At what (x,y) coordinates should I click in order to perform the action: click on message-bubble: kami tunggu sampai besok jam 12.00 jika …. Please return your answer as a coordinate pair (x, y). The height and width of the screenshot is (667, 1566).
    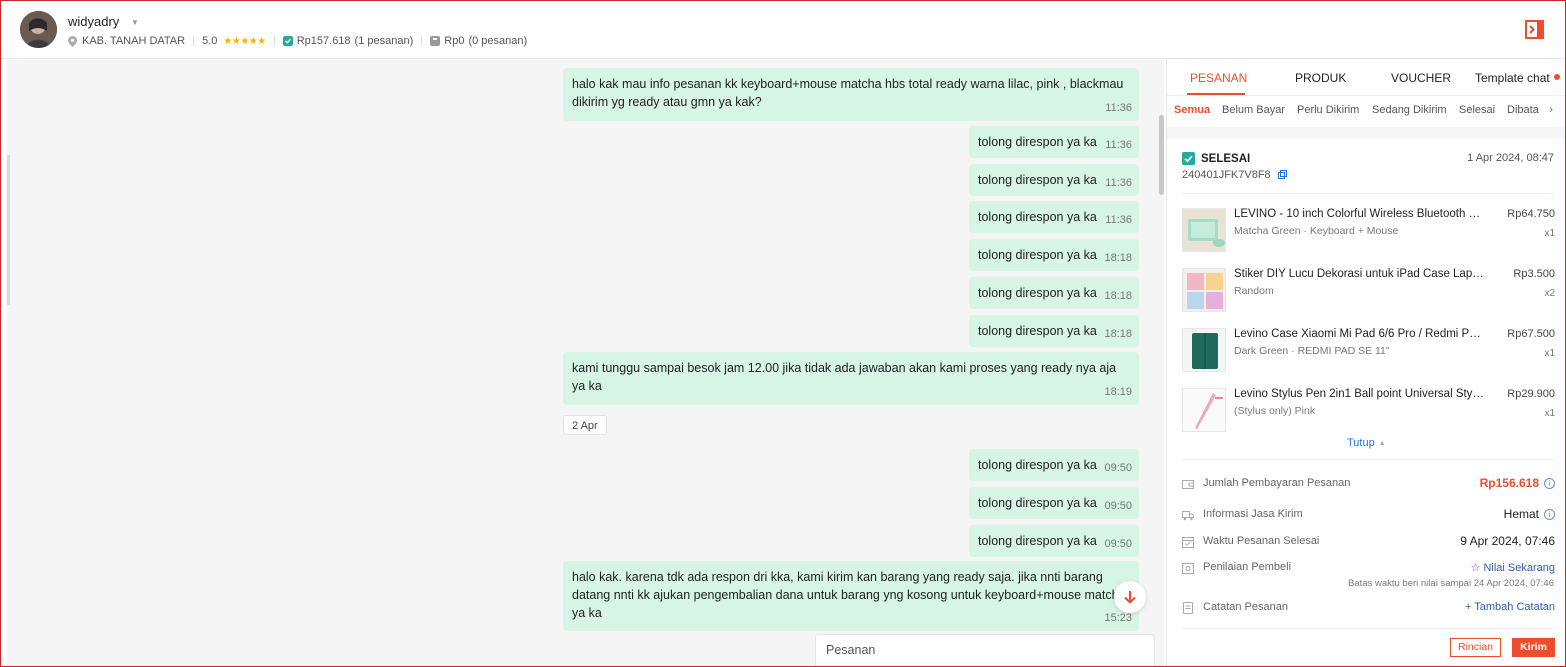
    Looking at the image, I should click on (851, 378).